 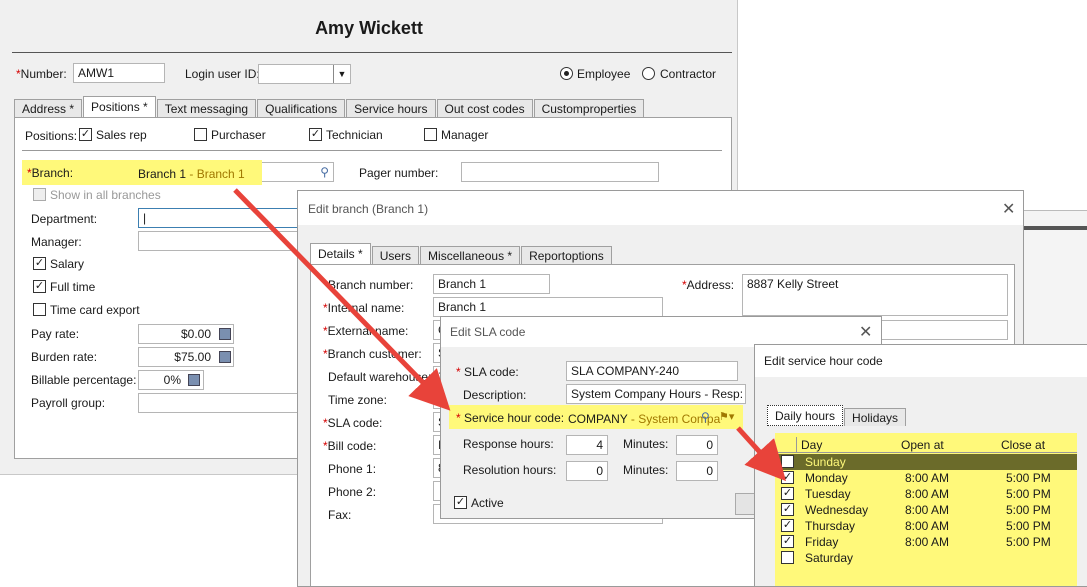 What do you see at coordinates (342, 299) in the screenshot?
I see `arrow-branch-to-sla` at bounding box center [342, 299].